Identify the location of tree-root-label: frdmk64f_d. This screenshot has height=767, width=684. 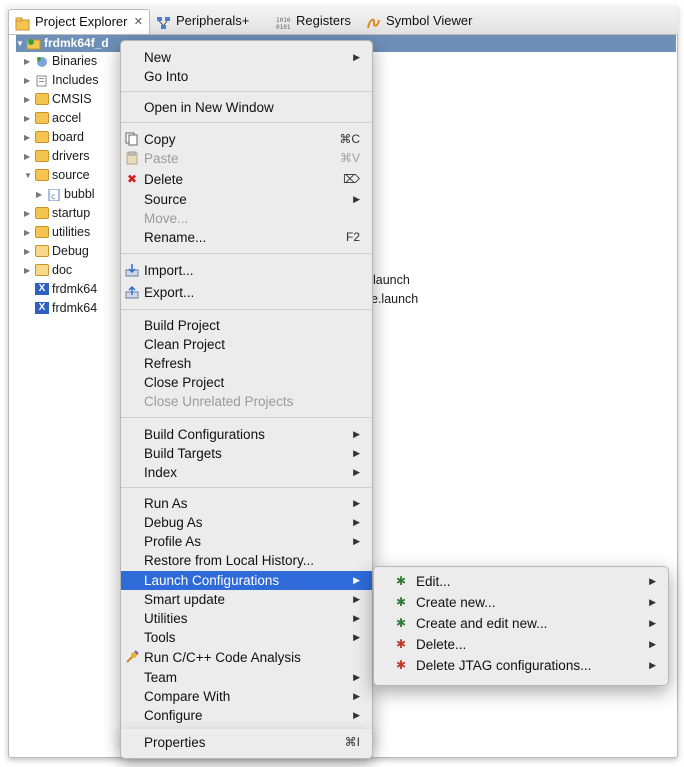
(76, 43).